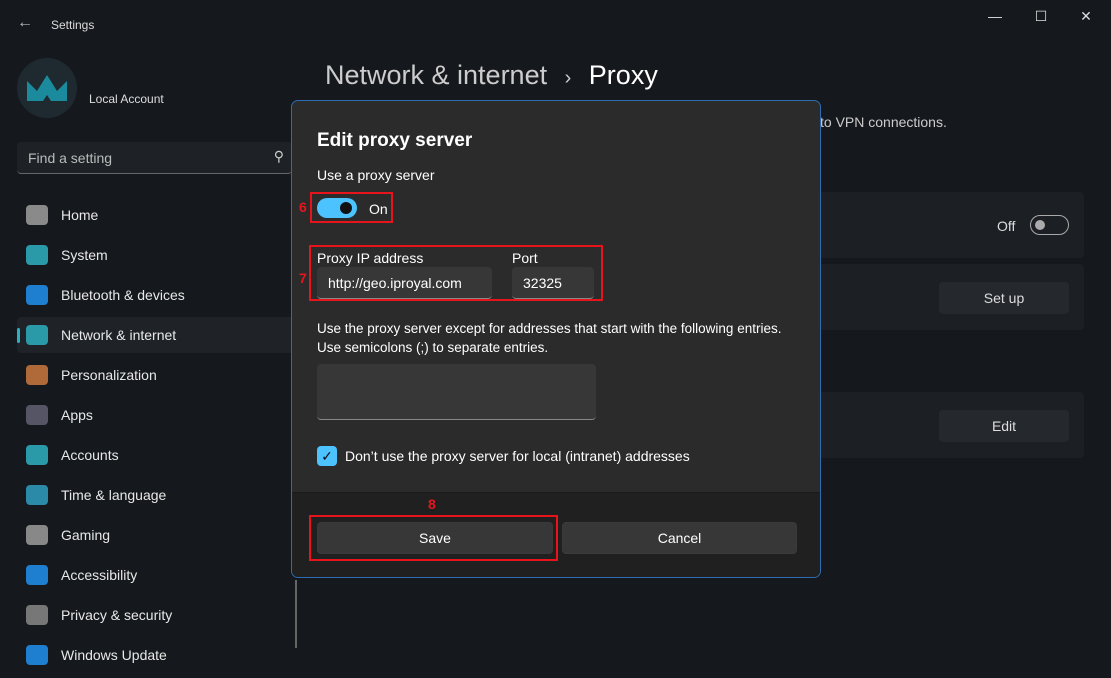 This screenshot has width=1111, height=678. Describe the element at coordinates (37, 415) in the screenshot. I see `apps-icon` at that location.